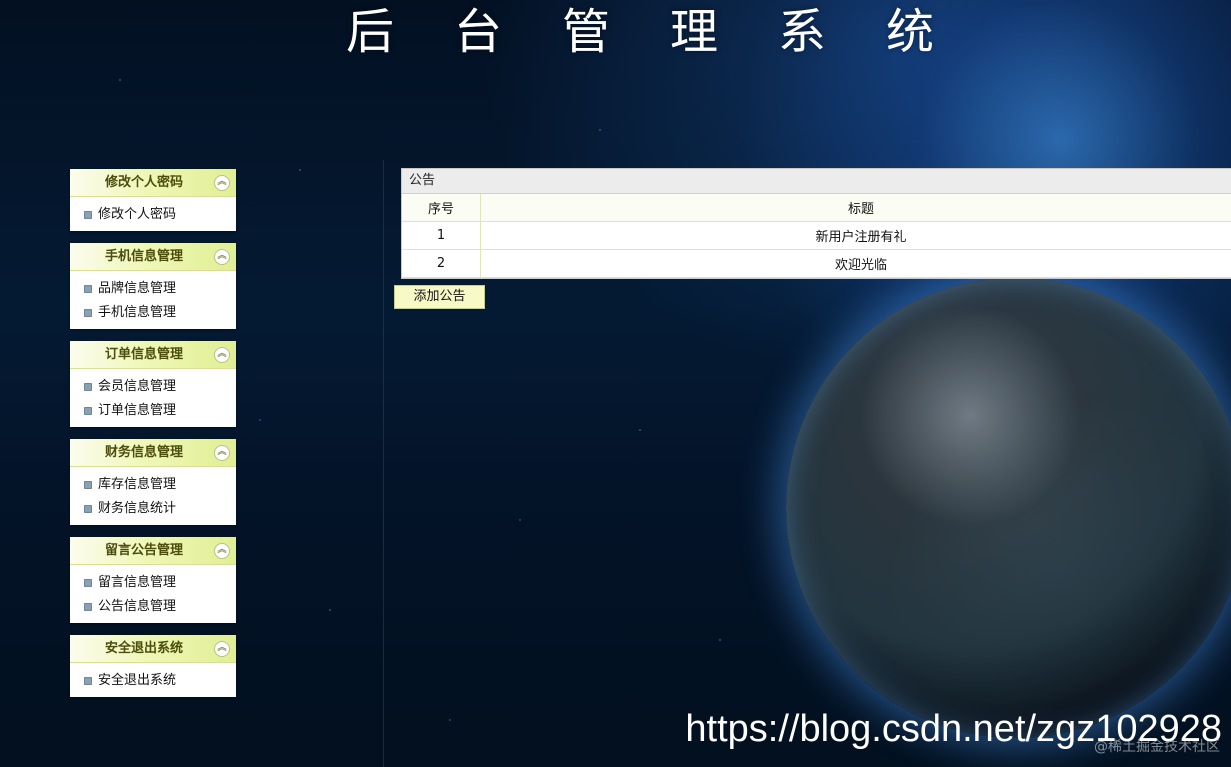 This screenshot has width=1231, height=767. I want to click on menu-item-label: 会员信息管理, so click(137, 386).